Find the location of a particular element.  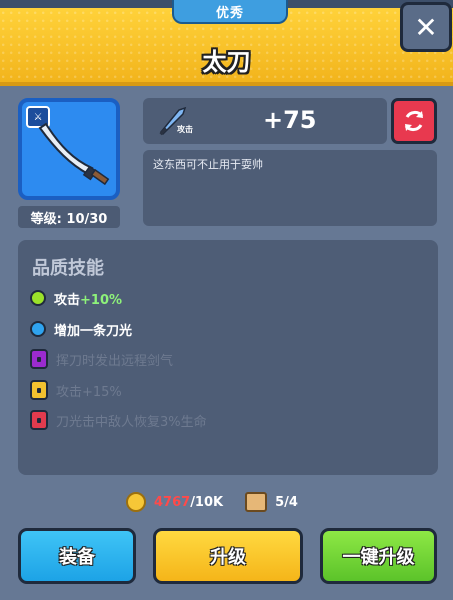

close-button: ✕ is located at coordinates (426, 27).